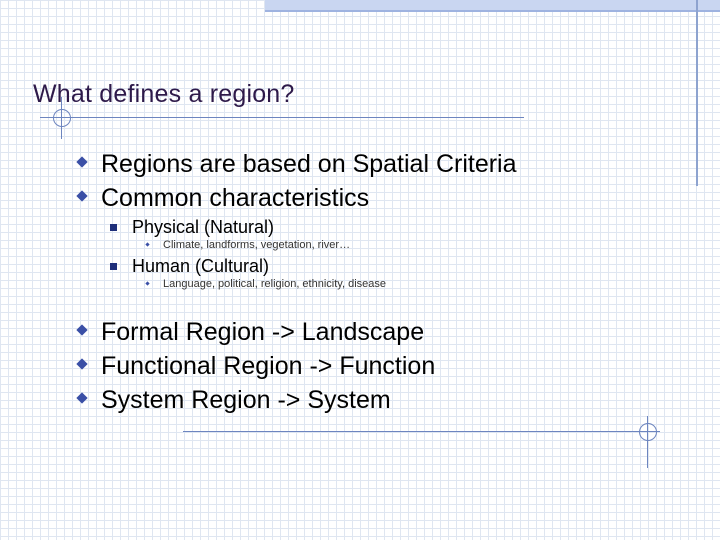 The height and width of the screenshot is (540, 720). What do you see at coordinates (492, 11) in the screenshot?
I see `top-decor-band-edge` at bounding box center [492, 11].